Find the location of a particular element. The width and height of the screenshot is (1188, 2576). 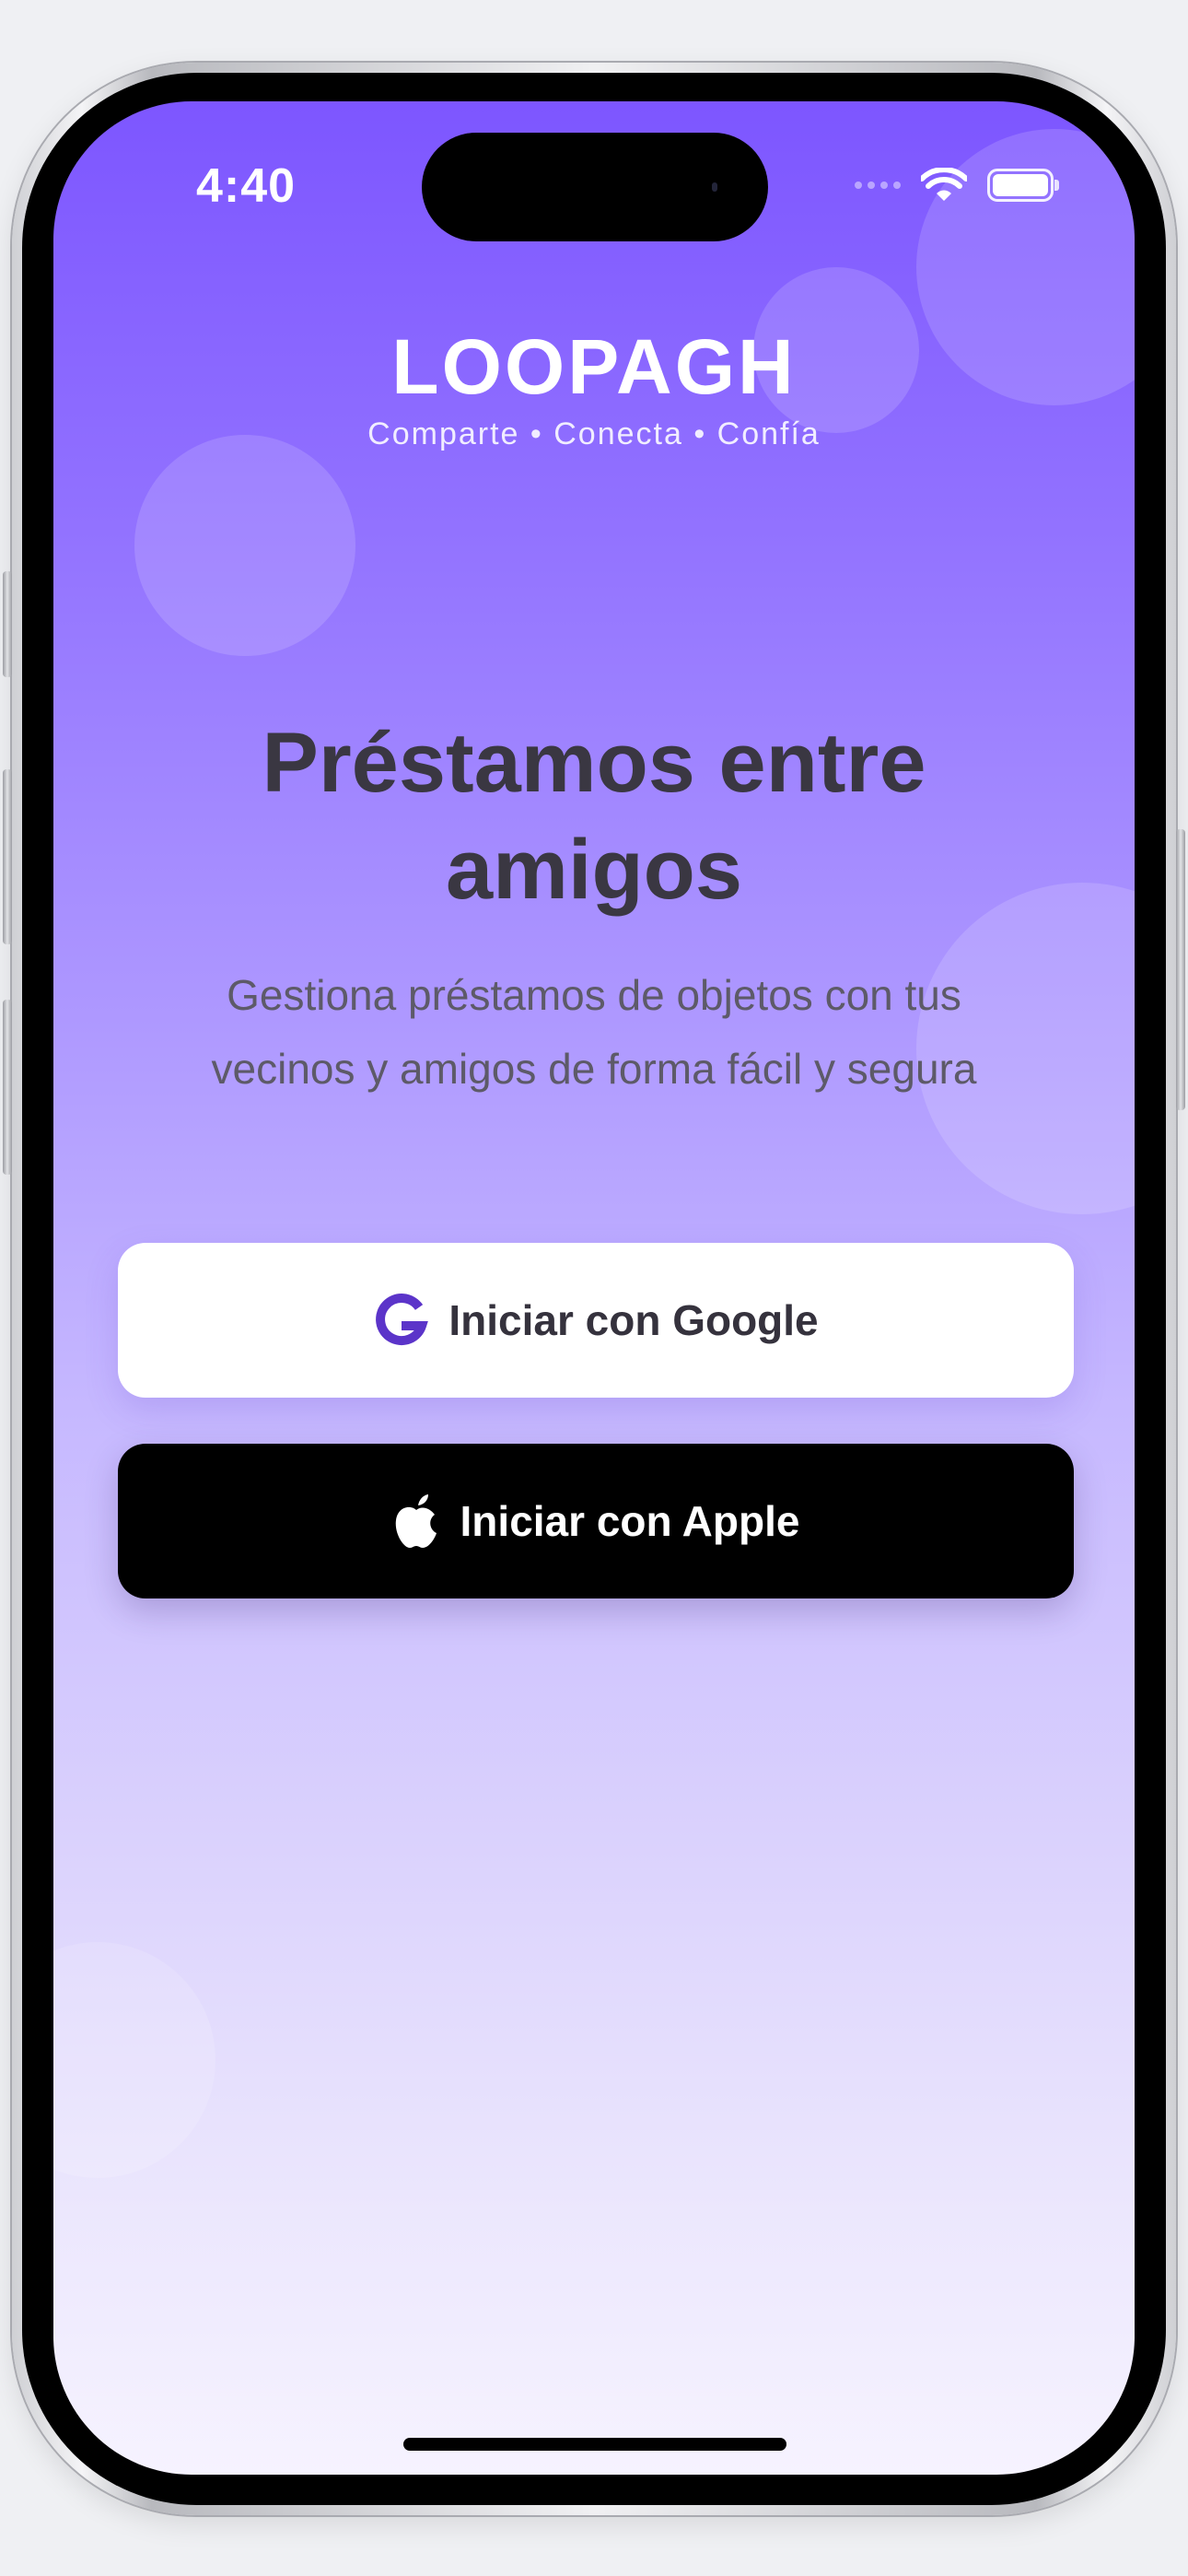

camera-dot is located at coordinates (714, 187).